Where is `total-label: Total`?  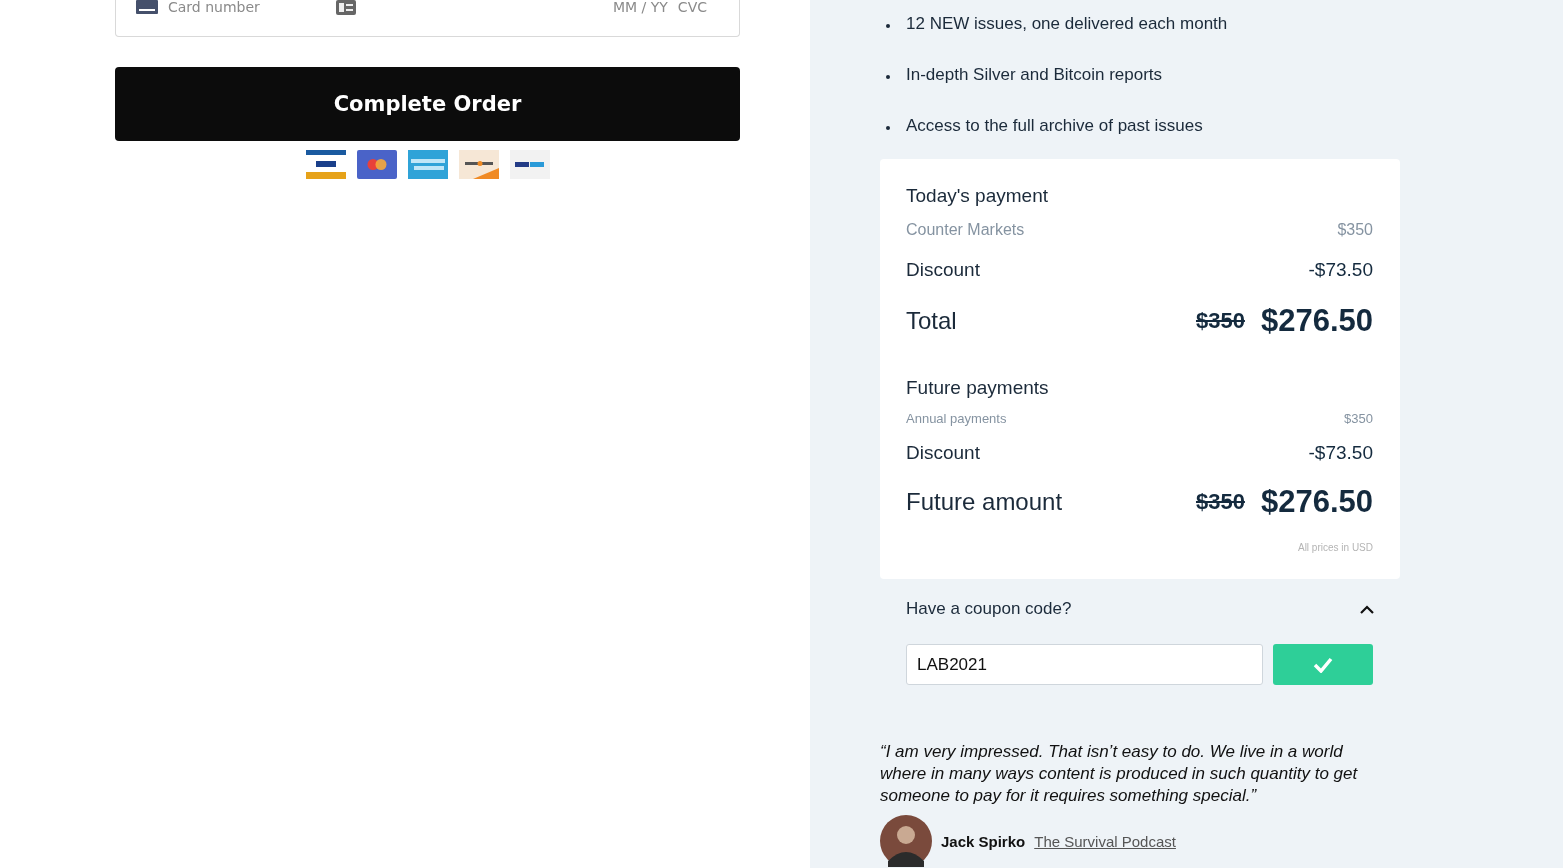 total-label: Total is located at coordinates (931, 321).